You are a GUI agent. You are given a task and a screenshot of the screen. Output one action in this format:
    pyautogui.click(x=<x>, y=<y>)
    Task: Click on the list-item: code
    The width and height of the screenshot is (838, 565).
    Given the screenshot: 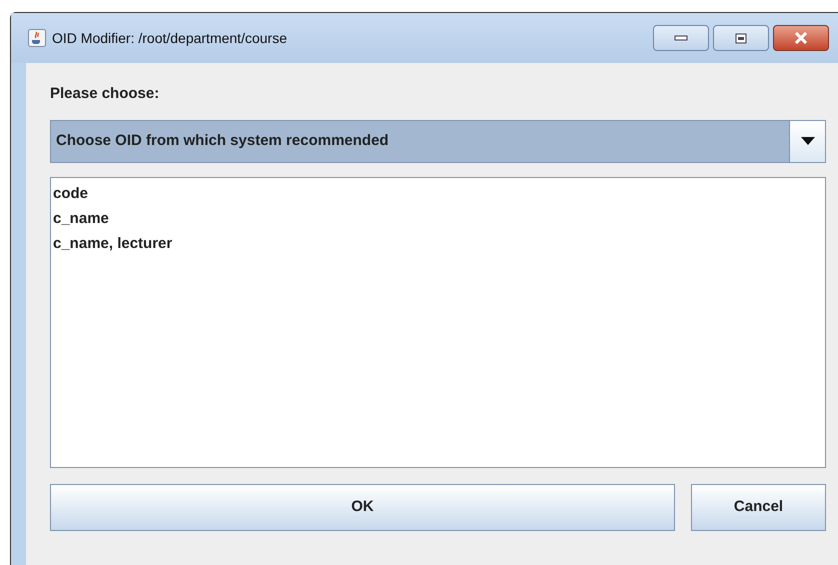 What is the action you would take?
    pyautogui.click(x=70, y=193)
    